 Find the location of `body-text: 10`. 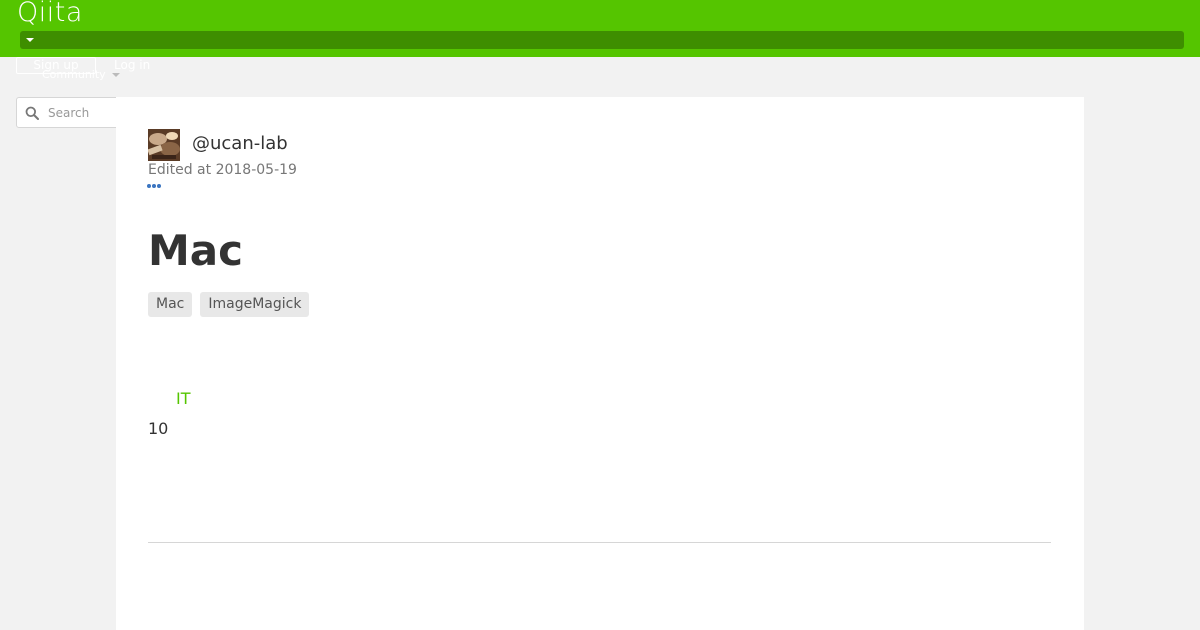

body-text: 10 is located at coordinates (158, 428).